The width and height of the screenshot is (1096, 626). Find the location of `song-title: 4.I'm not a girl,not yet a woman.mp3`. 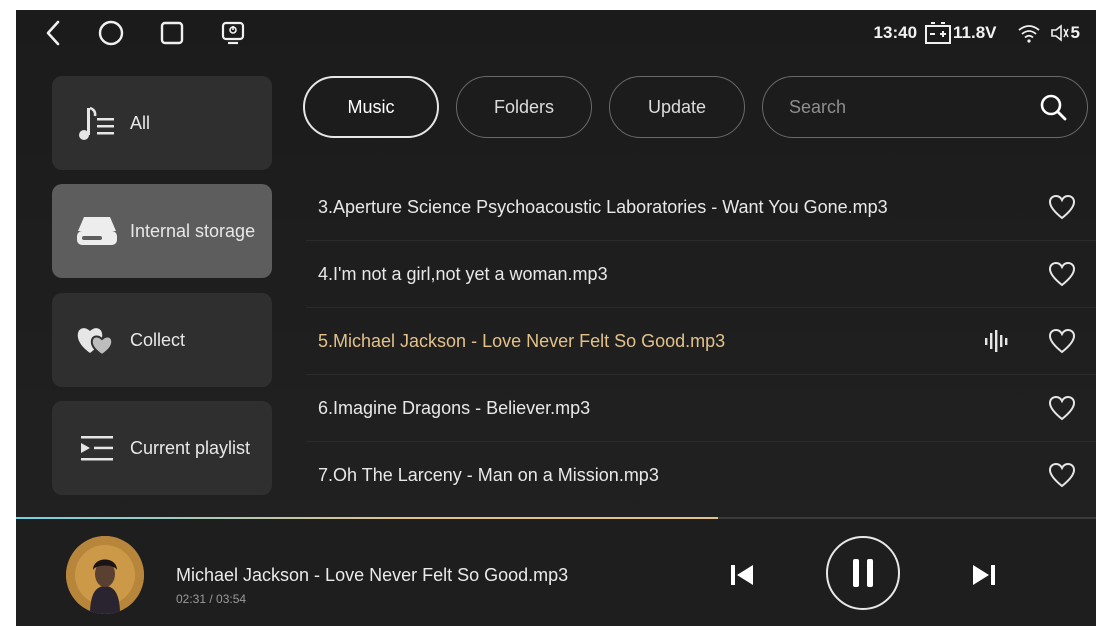

song-title: 4.I'm not a girl,not yet a woman.mp3 is located at coordinates (463, 273).